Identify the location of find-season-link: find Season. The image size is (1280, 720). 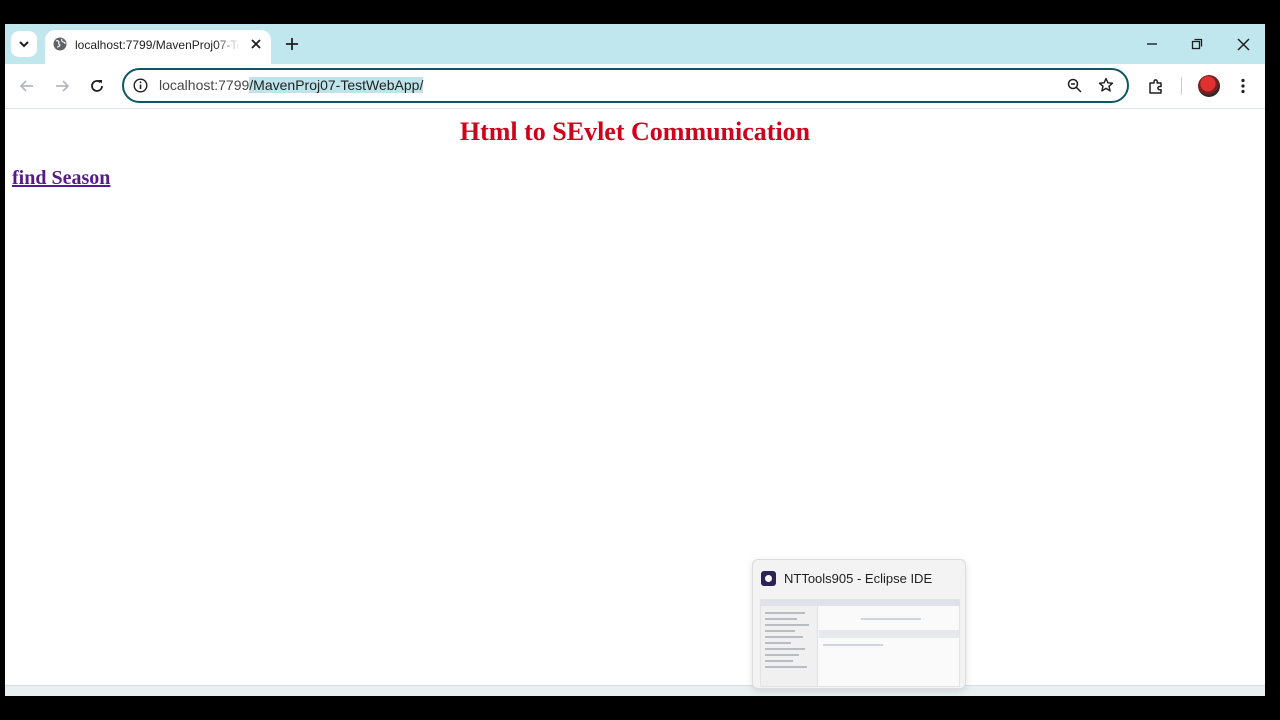
(61, 178).